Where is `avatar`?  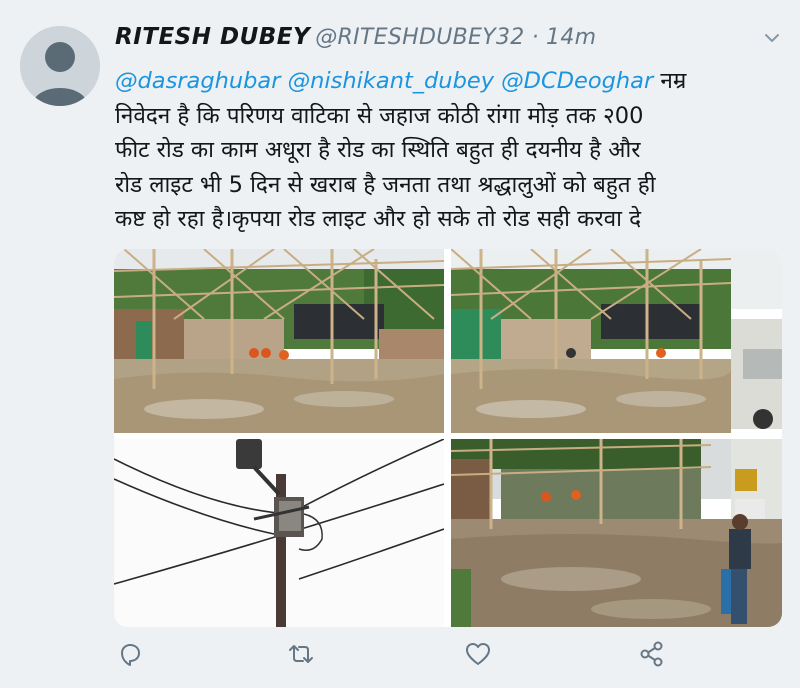 avatar is located at coordinates (60, 66).